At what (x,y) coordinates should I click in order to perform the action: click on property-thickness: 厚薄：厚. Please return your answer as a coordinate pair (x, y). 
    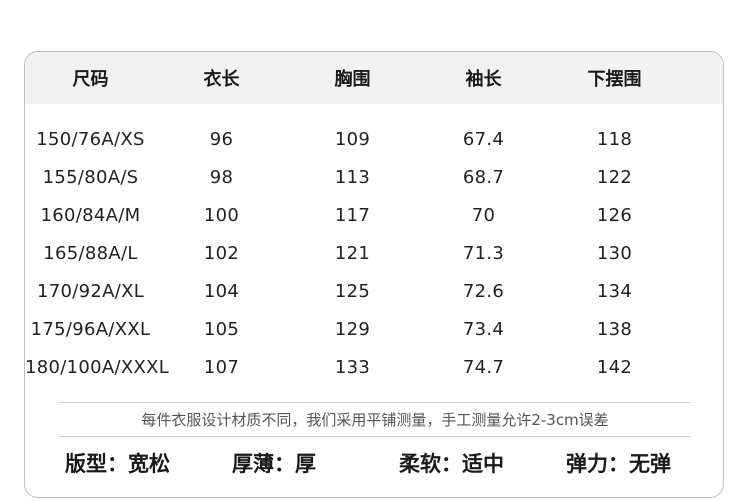
    Looking at the image, I should click on (274, 463).